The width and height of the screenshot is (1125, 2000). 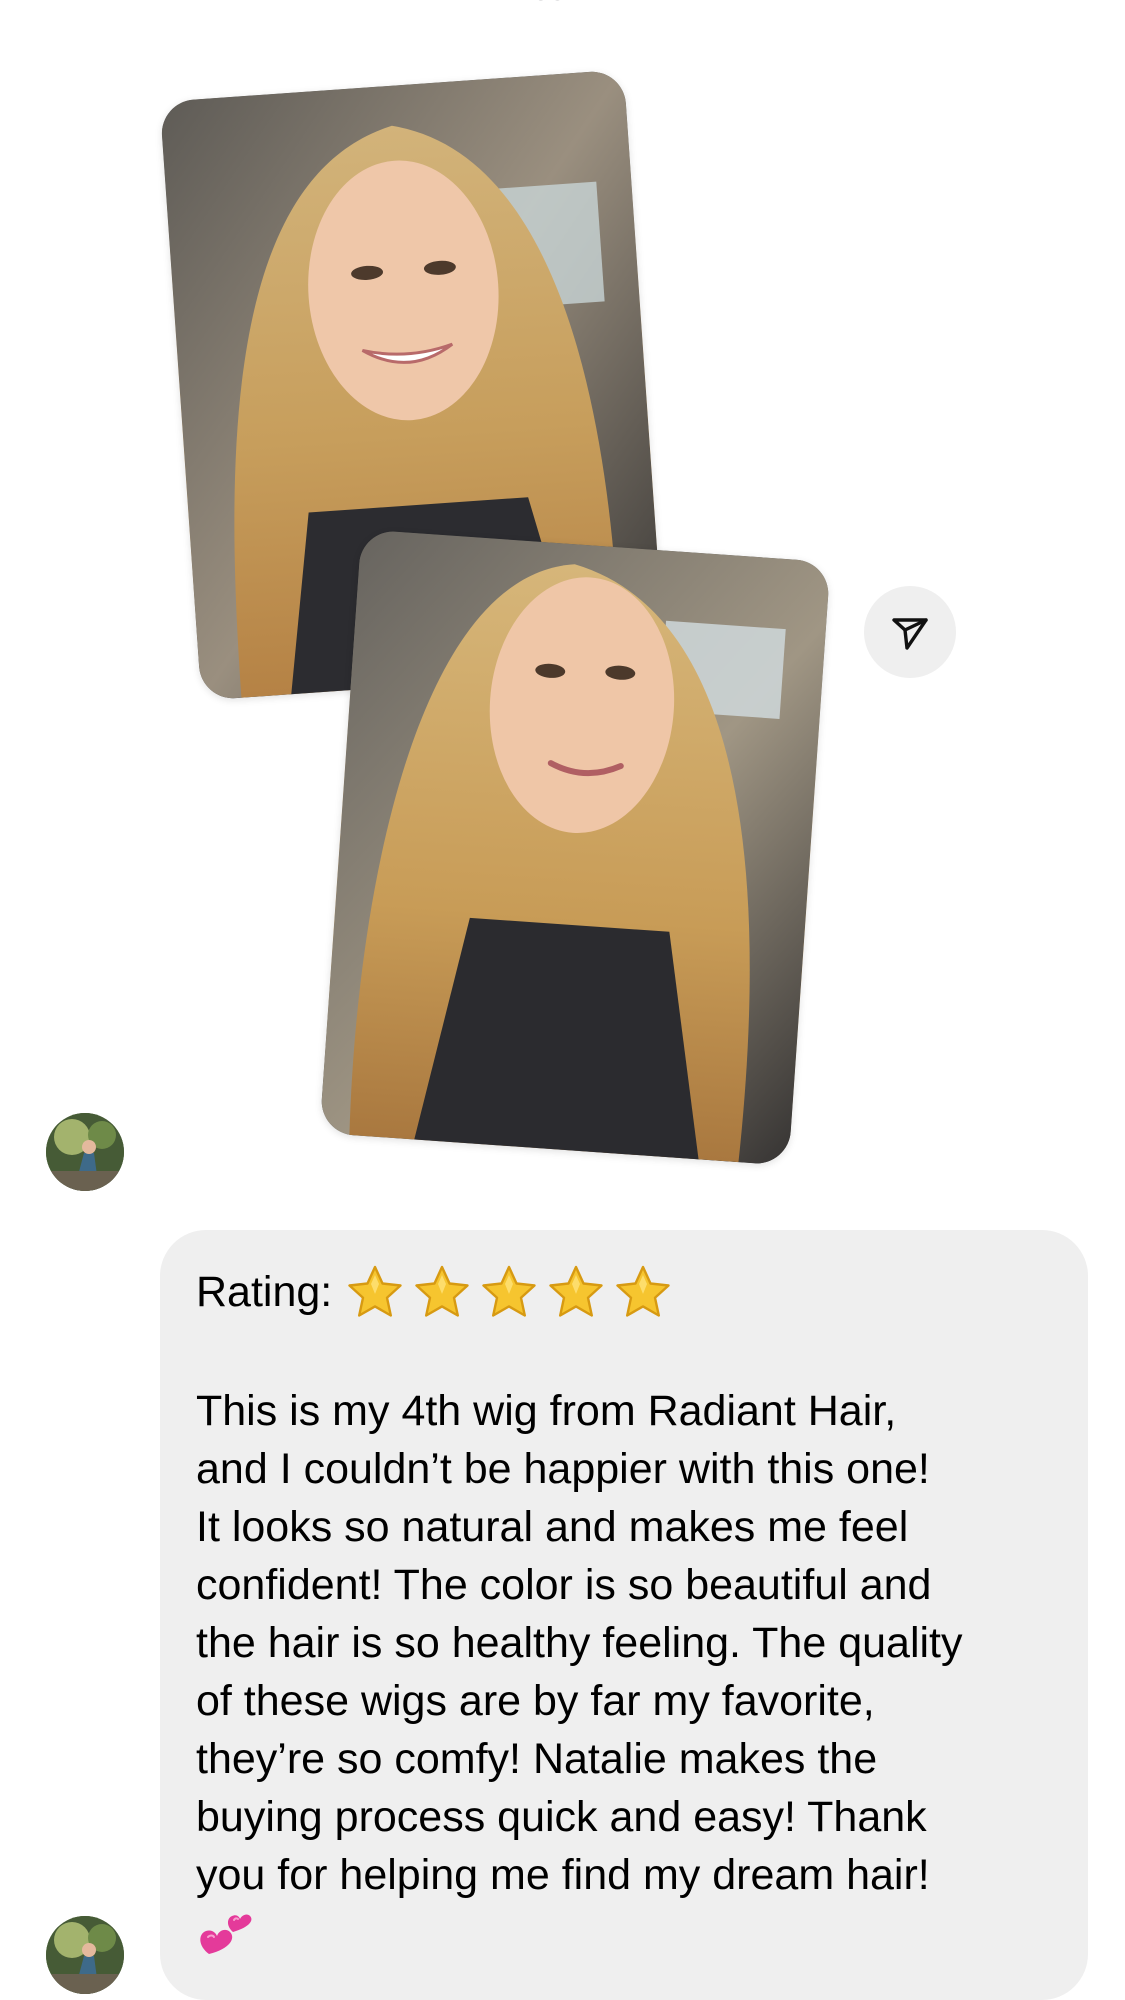 What do you see at coordinates (562, 4) in the screenshot?
I see `message-timestamp: 7:00 AM` at bounding box center [562, 4].